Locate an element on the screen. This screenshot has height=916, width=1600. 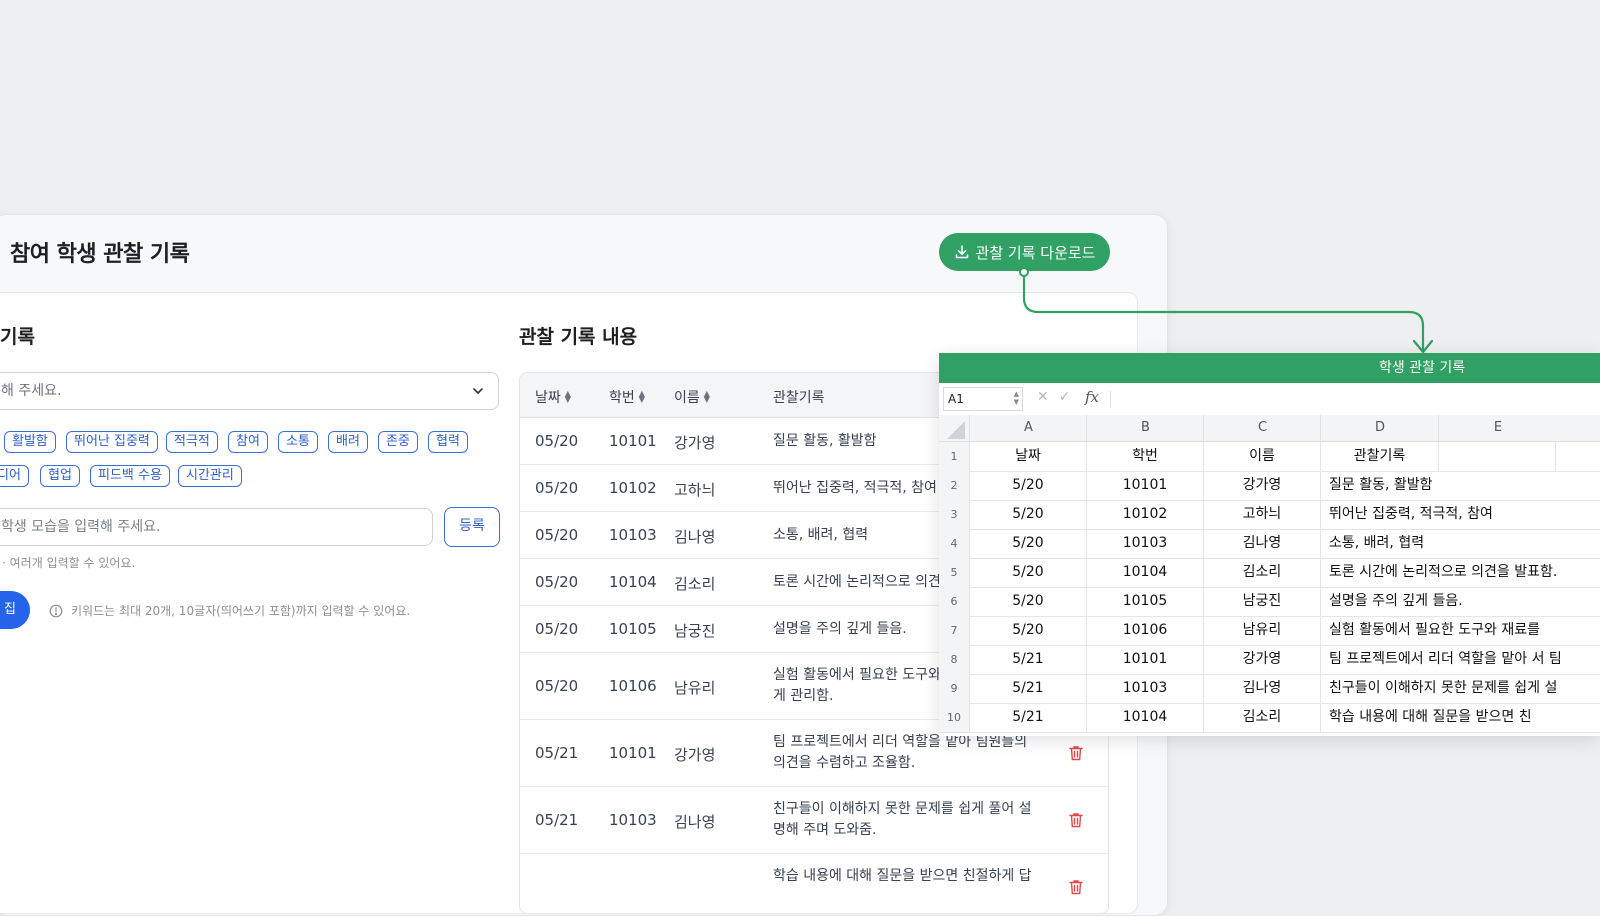
sheet-cell: 실험 활동에서 필요한 도구와 재료를 is located at coordinates (1460, 630).